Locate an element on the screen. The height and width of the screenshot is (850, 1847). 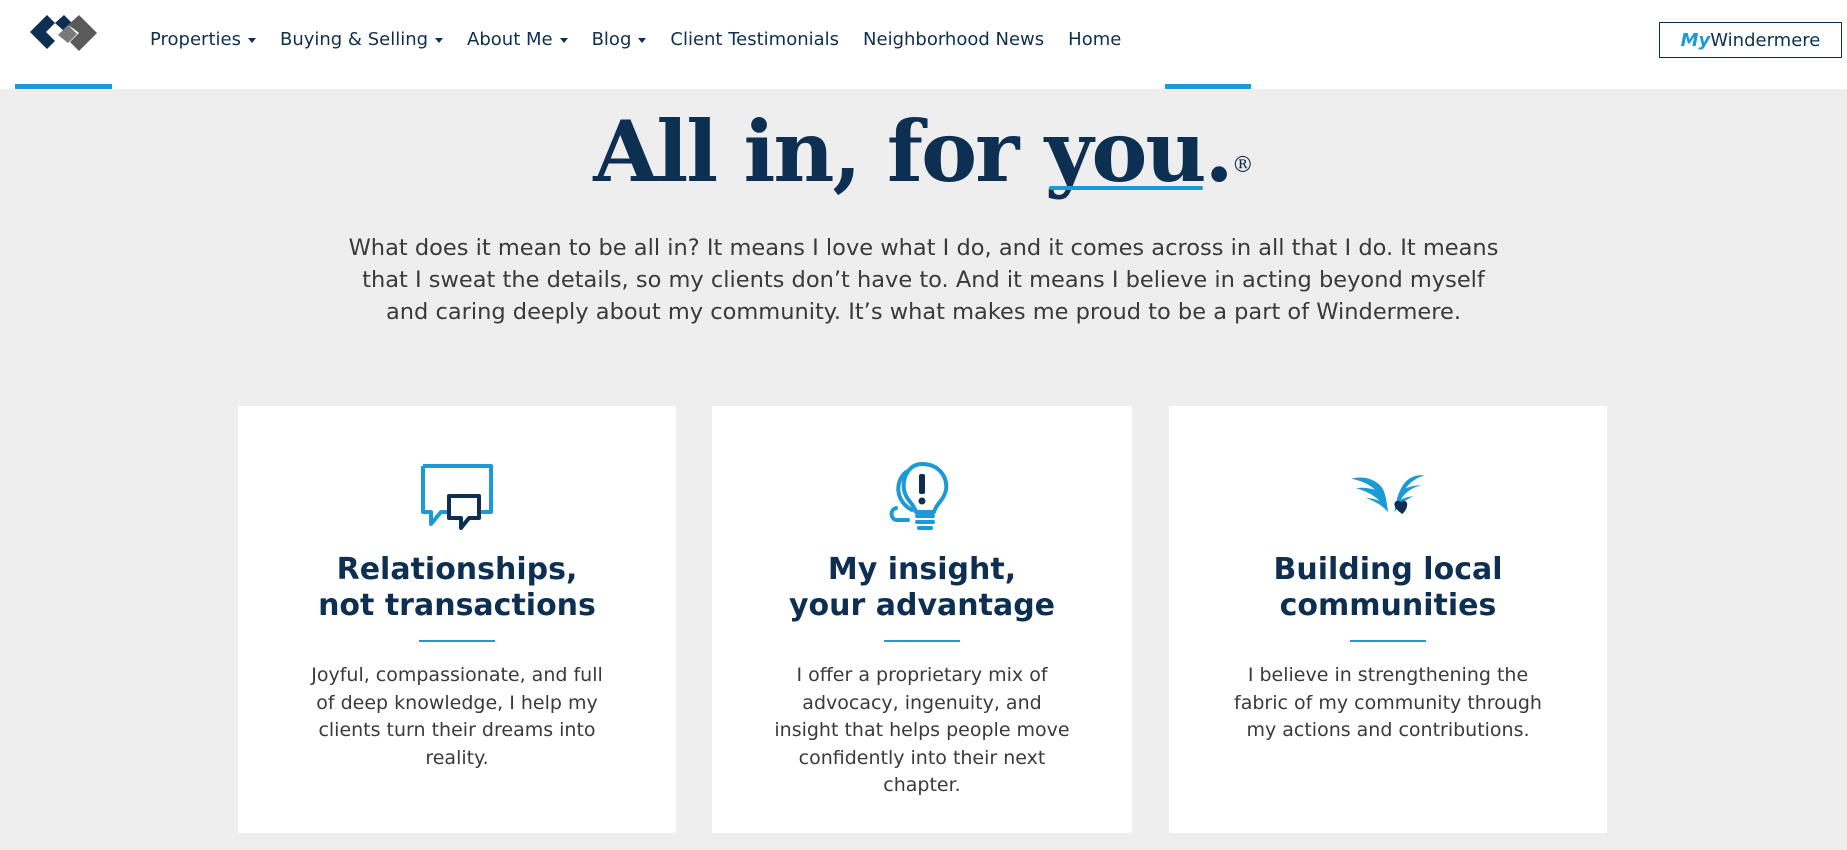
hero-title-you: you is located at coordinates (1126, 152).